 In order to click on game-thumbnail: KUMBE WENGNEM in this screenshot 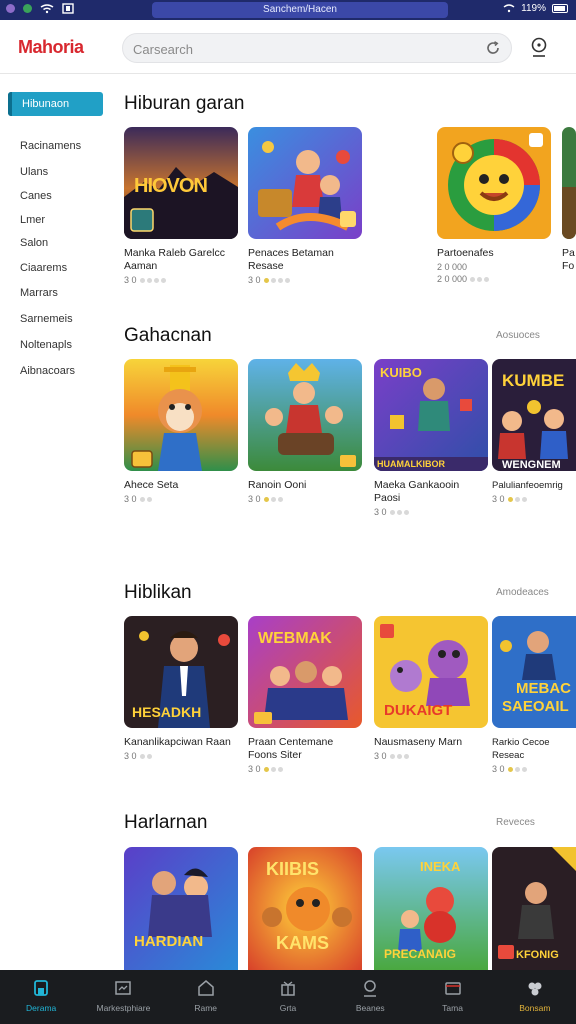, I will do `click(534, 415)`.